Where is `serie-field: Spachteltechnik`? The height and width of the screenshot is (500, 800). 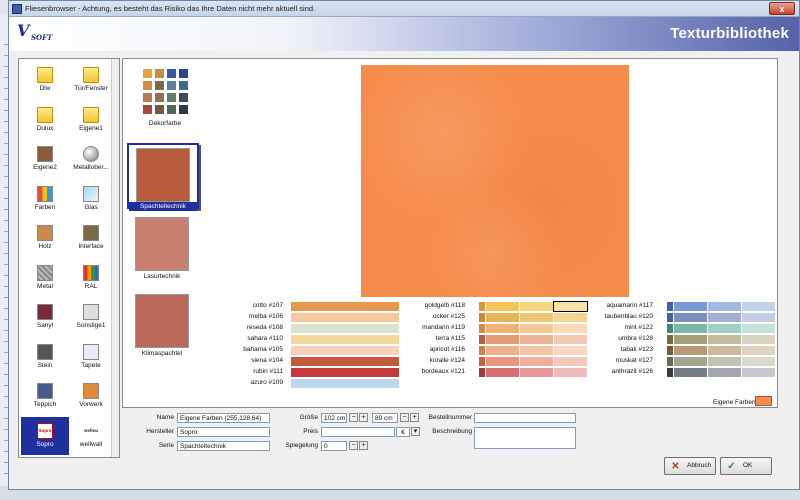 serie-field: Spachteltechnik is located at coordinates (223, 446).